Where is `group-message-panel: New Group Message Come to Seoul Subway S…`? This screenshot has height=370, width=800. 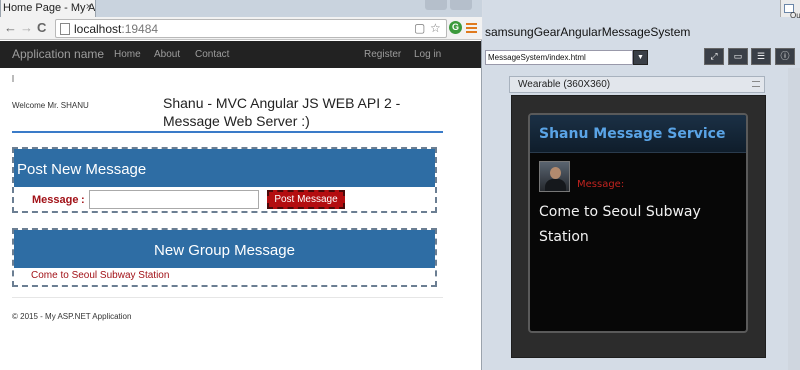
group-message-panel: New Group Message Come to Seoul Subway S… is located at coordinates (224, 257).